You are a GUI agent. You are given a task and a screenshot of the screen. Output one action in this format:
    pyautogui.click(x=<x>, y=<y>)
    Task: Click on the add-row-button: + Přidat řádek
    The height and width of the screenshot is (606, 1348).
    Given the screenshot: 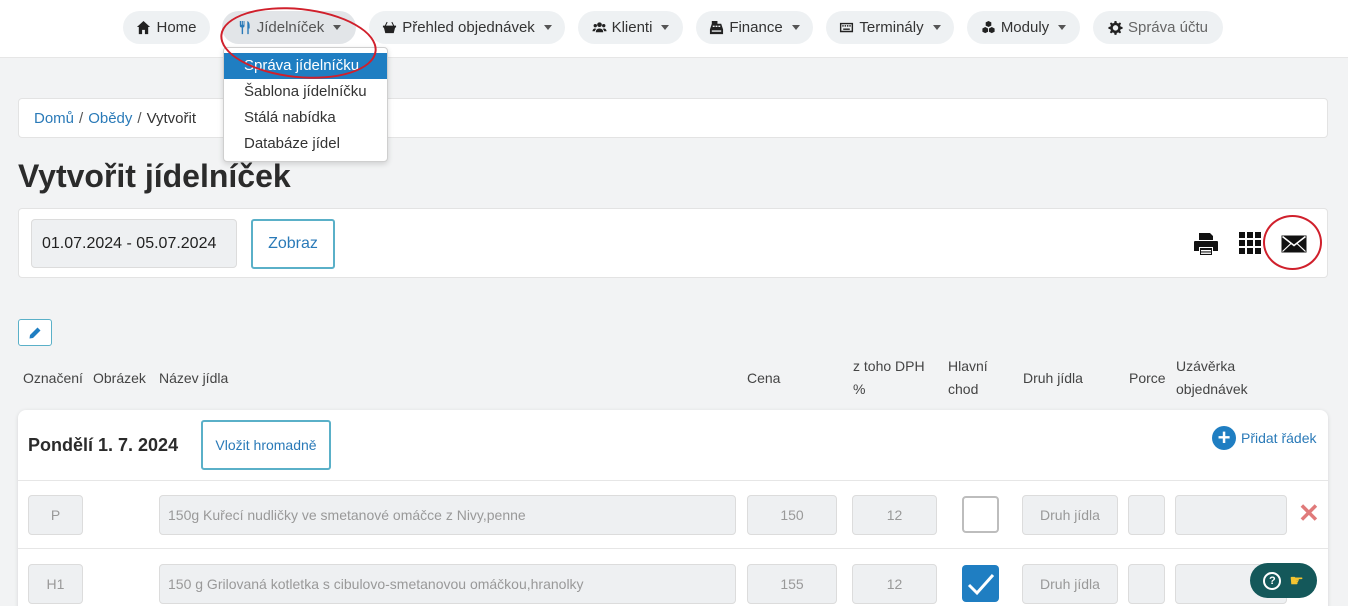 What is the action you would take?
    pyautogui.click(x=1264, y=438)
    